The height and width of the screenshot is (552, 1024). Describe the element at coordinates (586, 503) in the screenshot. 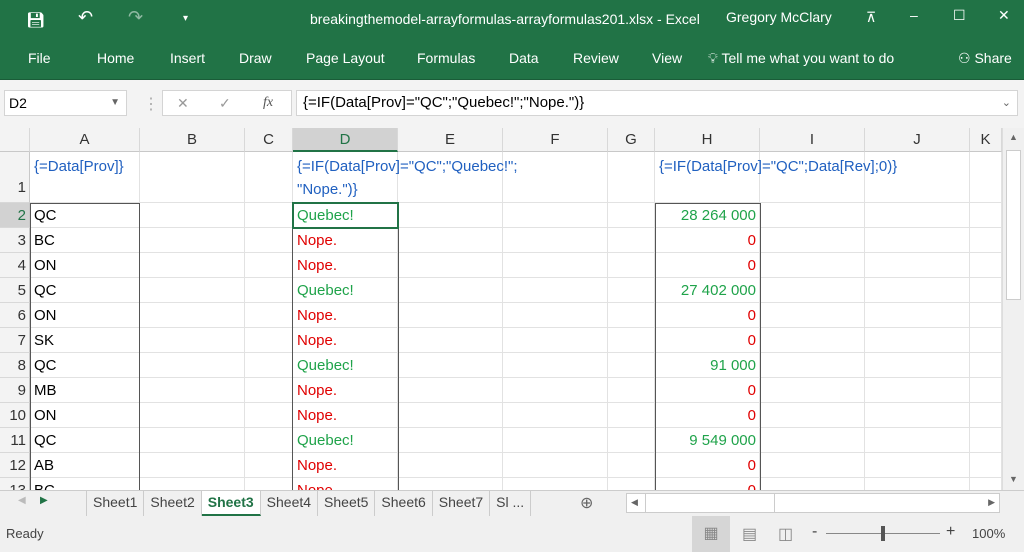

I see `new-sheet-icon: ⊕` at that location.